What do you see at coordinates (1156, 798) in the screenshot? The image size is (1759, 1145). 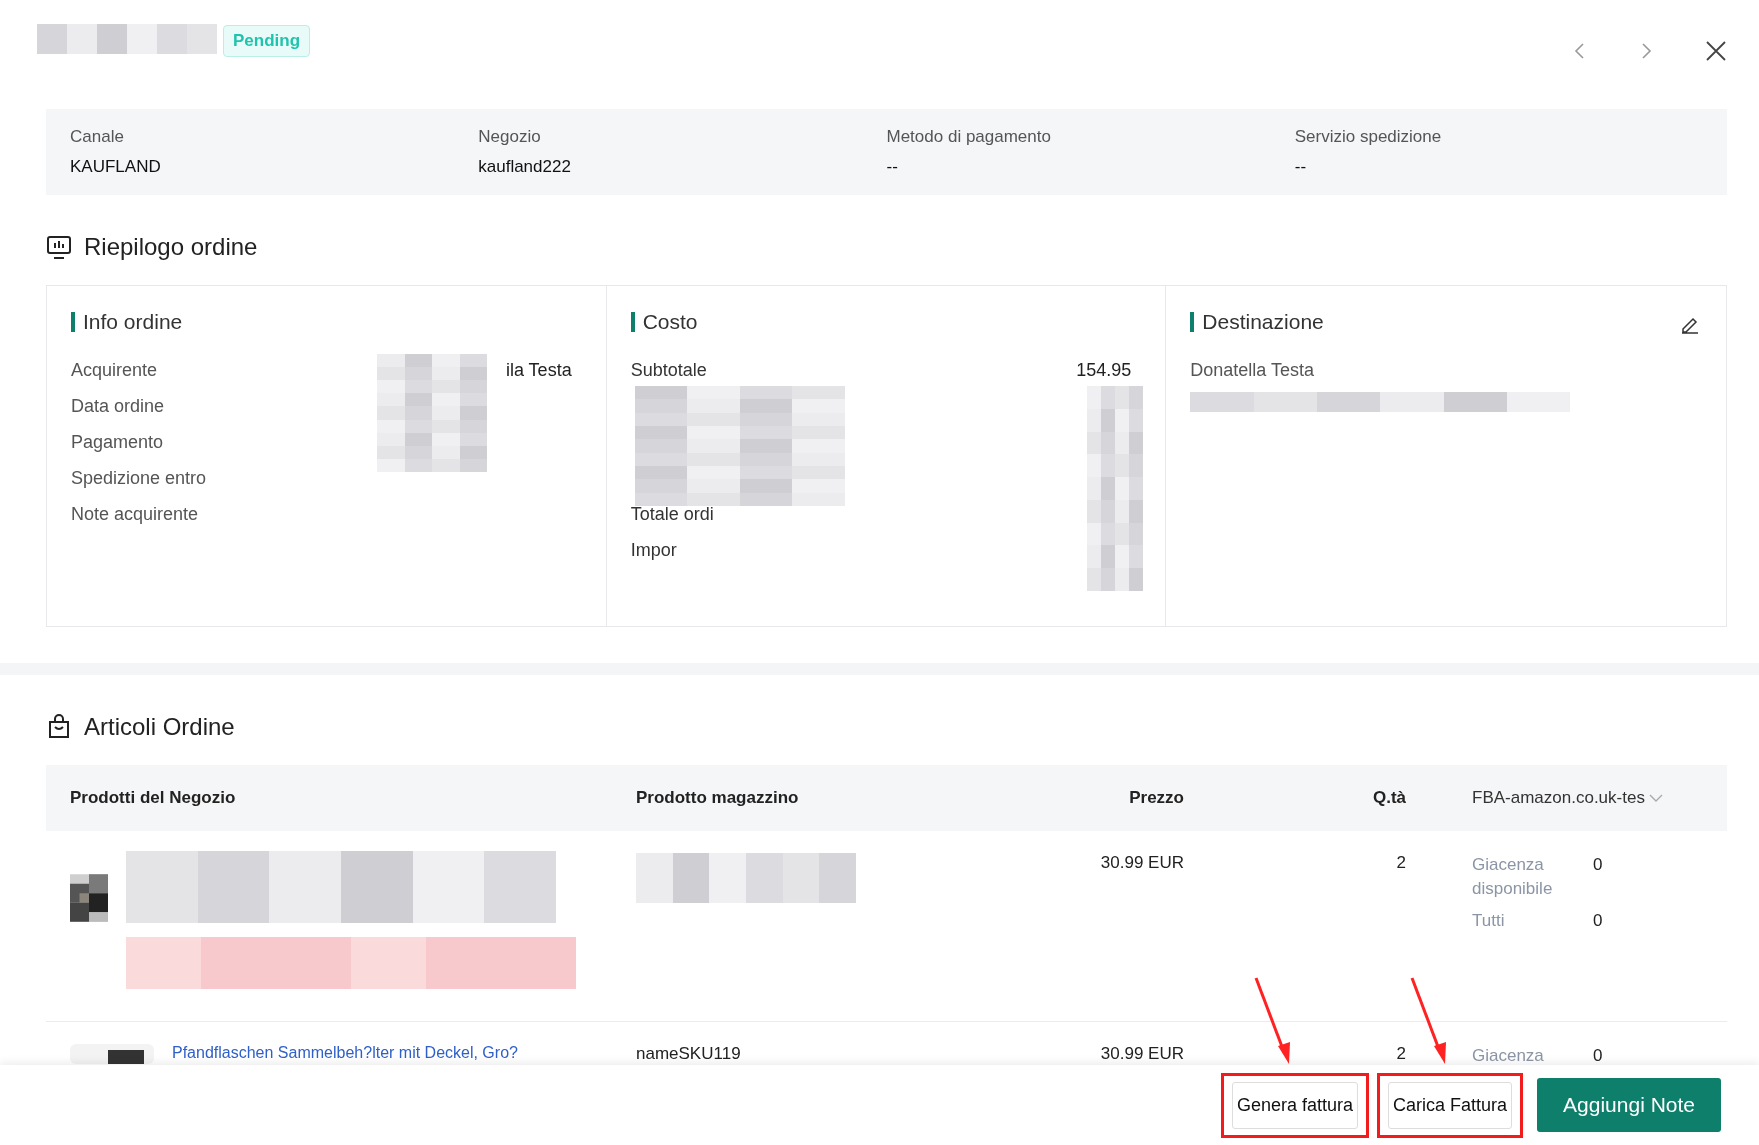 I see `column-header: Prezzo` at bounding box center [1156, 798].